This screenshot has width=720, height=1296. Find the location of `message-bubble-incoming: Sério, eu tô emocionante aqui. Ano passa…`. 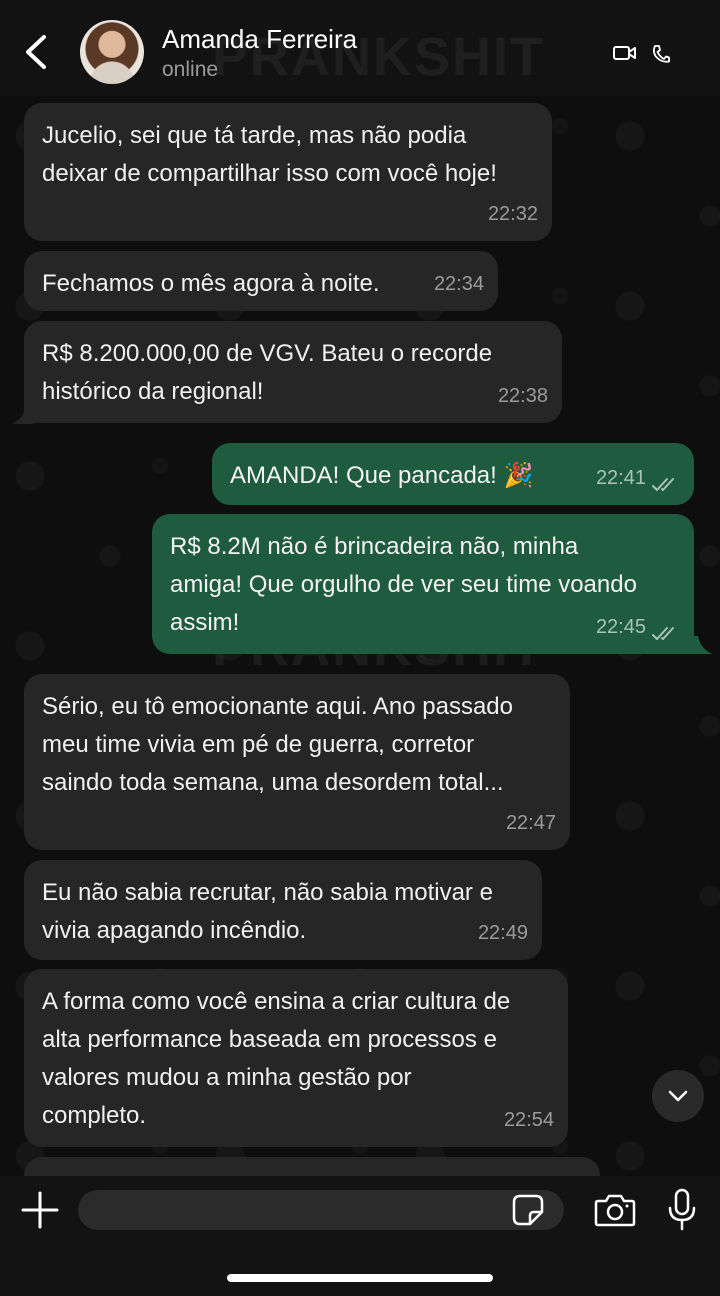

message-bubble-incoming: Sério, eu tô emocionante aqui. Ano passa… is located at coordinates (297, 762).